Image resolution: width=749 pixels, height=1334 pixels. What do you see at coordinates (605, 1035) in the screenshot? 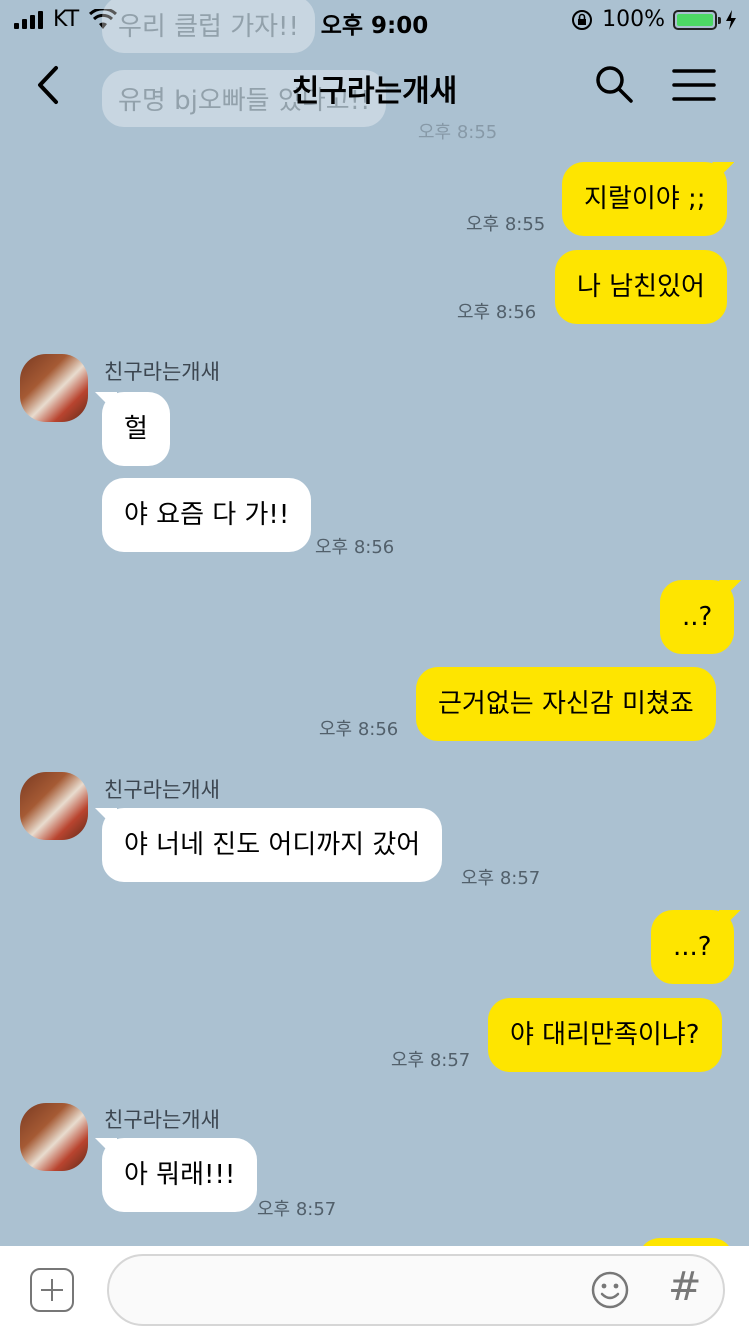
I see `my-message-bubble: 야 대리만족이냐?` at bounding box center [605, 1035].